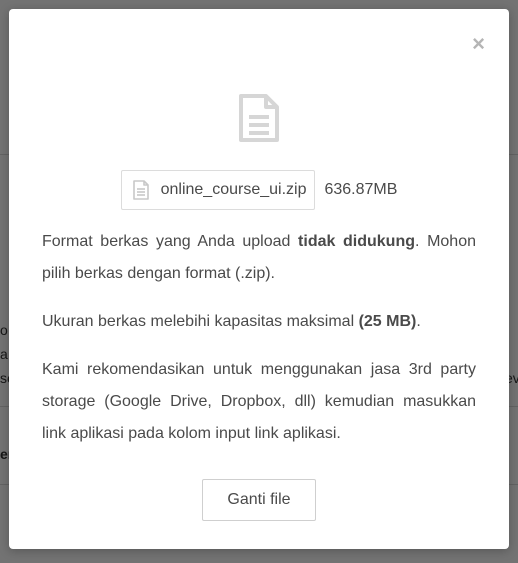 The width and height of the screenshot is (518, 563). What do you see at coordinates (478, 44) in the screenshot?
I see `close-button: ×` at bounding box center [478, 44].